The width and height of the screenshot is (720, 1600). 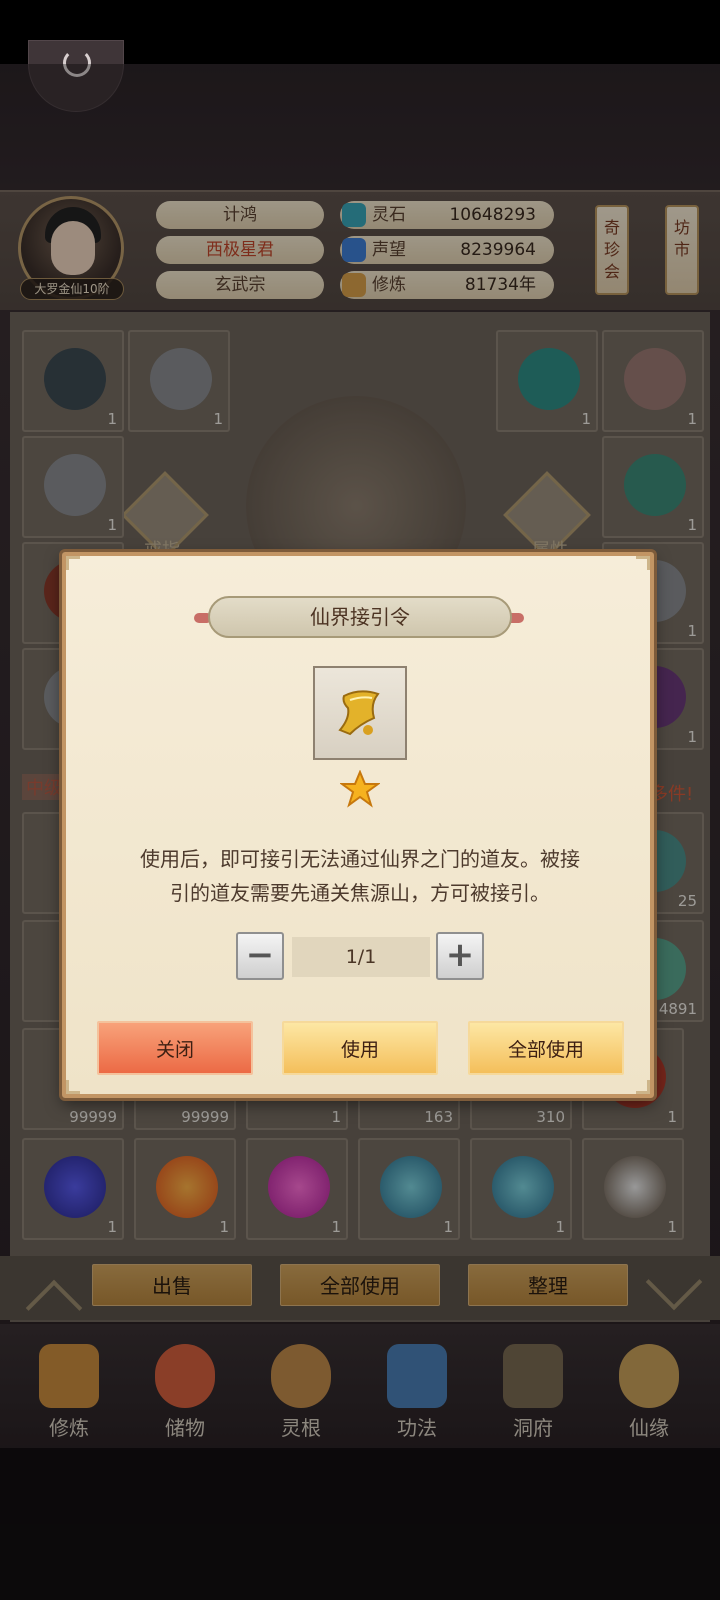 I want to click on golden-scroll-icon, so click(x=359, y=713).